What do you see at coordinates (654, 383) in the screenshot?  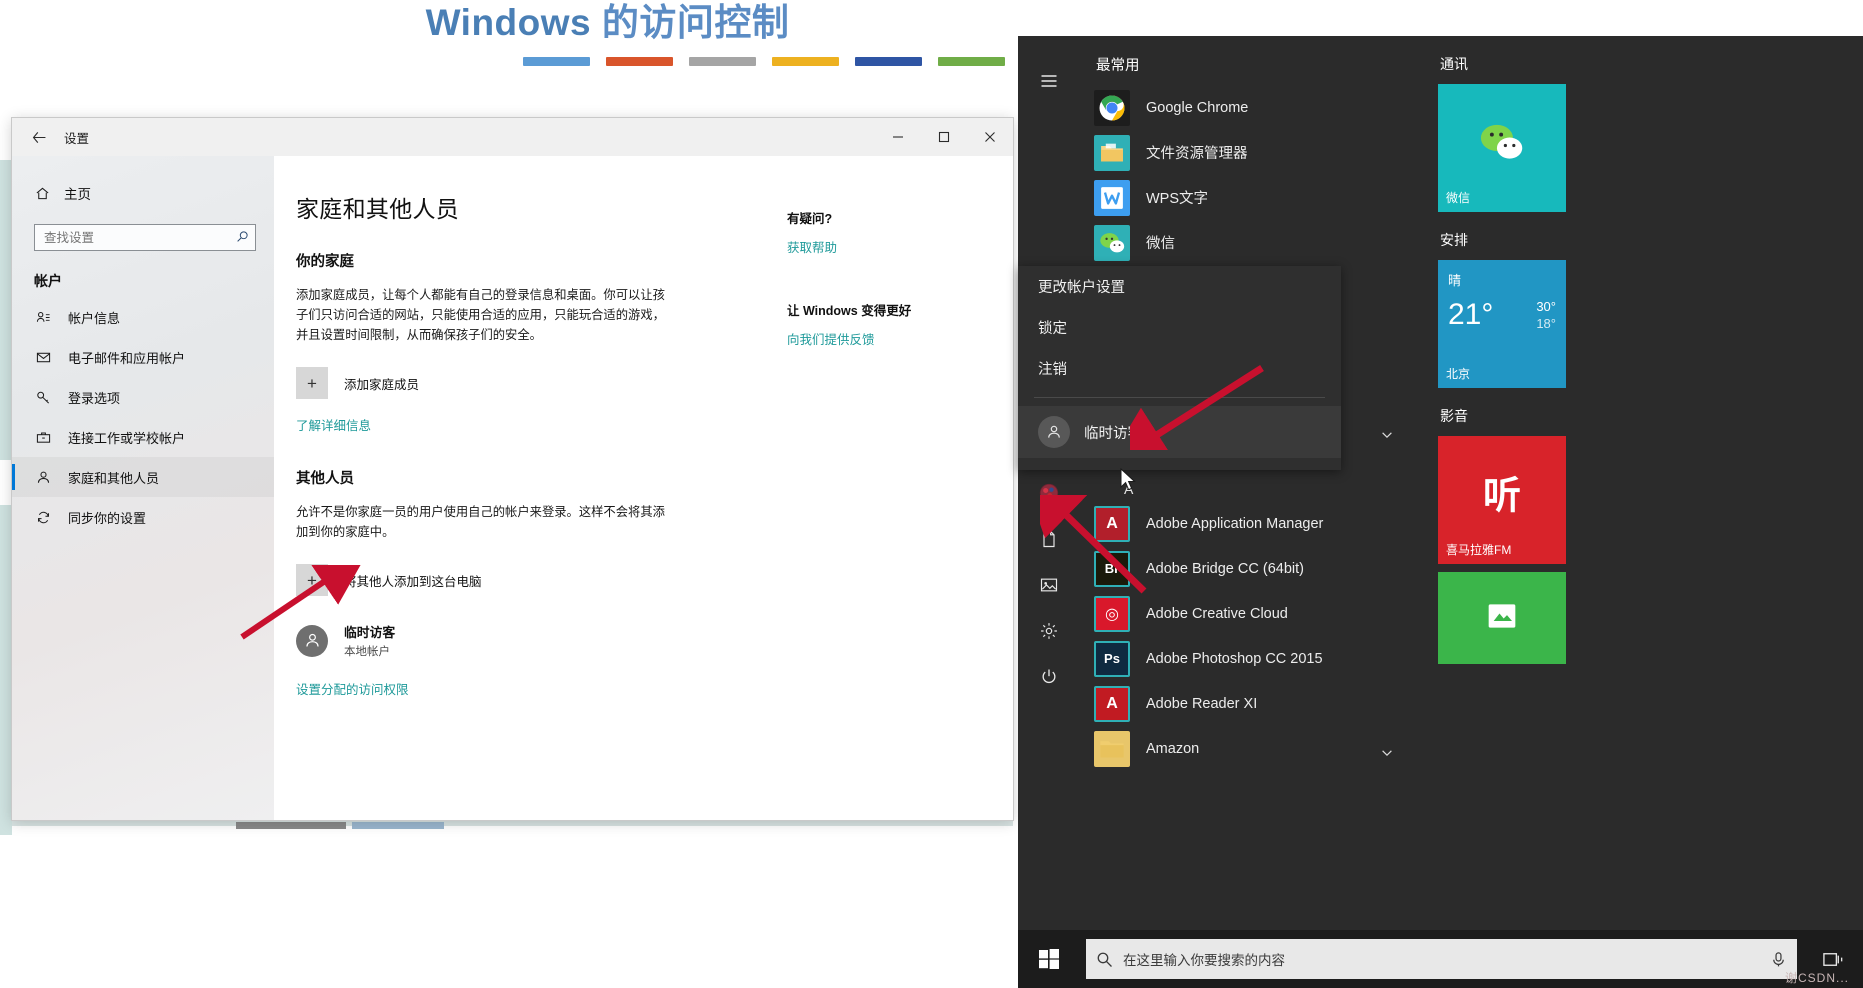 I see `add-family-member-row: + 添加家庭成员` at bounding box center [654, 383].